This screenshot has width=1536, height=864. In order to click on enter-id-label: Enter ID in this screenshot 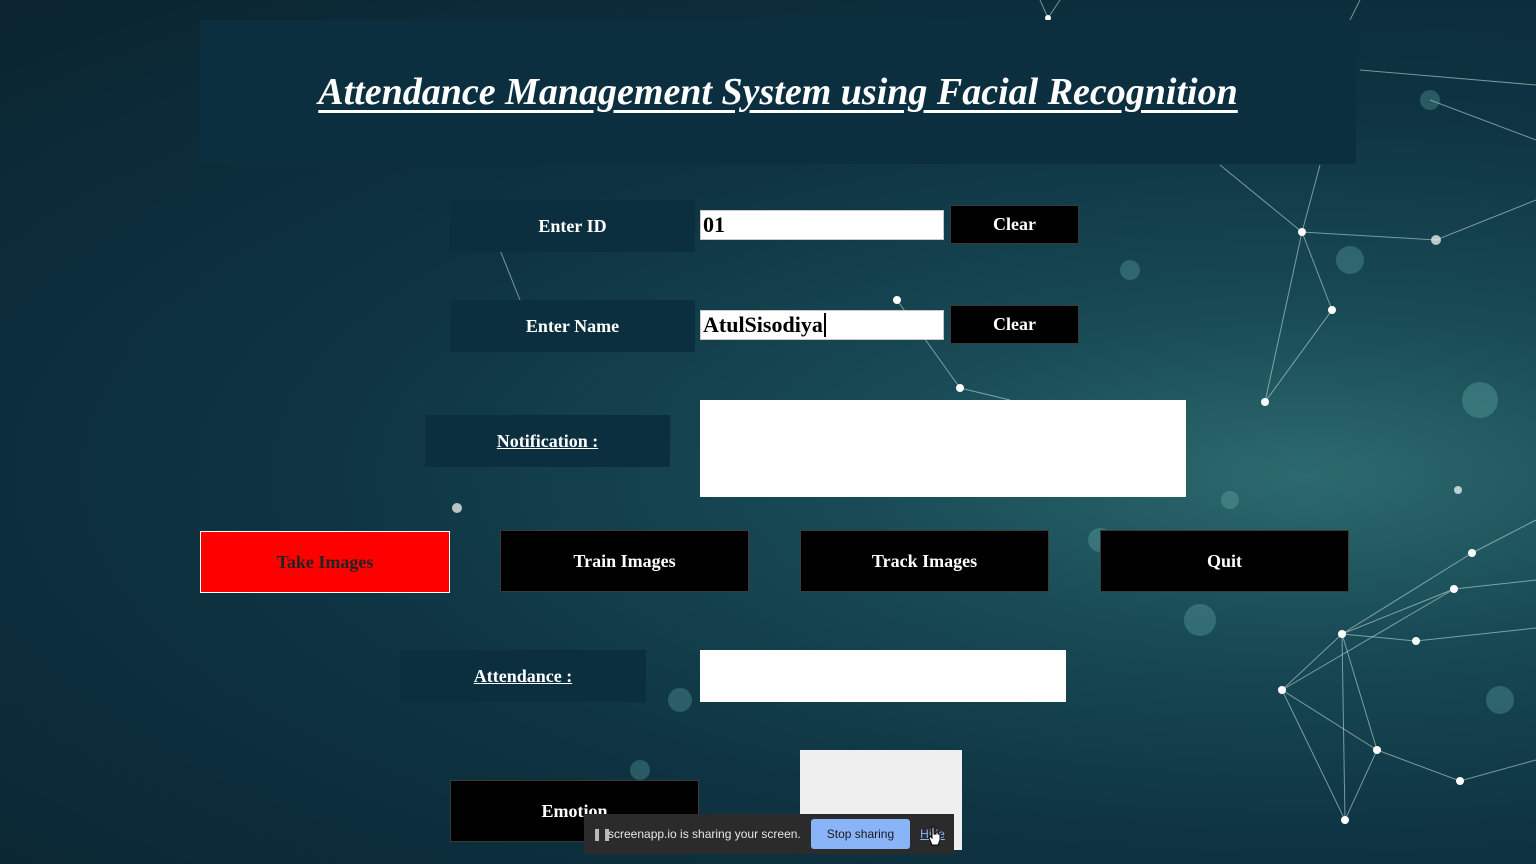, I will do `click(572, 226)`.